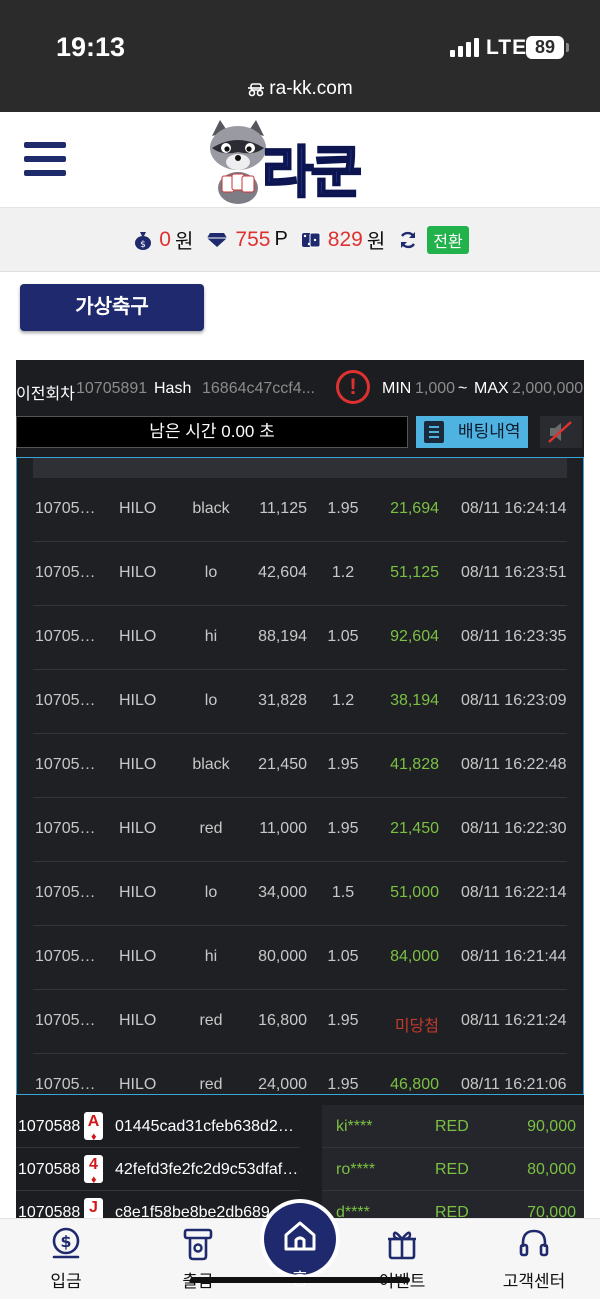 The height and width of the screenshot is (1299, 600). Describe the element at coordinates (414, 572) in the screenshot. I see `bet-win: 51,125` at that location.